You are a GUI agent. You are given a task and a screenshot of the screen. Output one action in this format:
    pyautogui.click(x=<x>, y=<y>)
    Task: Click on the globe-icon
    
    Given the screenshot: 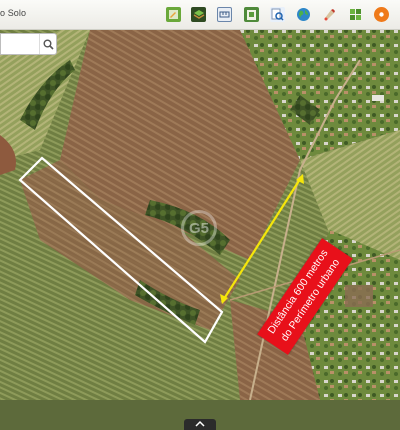 What is the action you would take?
    pyautogui.click(x=303, y=14)
    